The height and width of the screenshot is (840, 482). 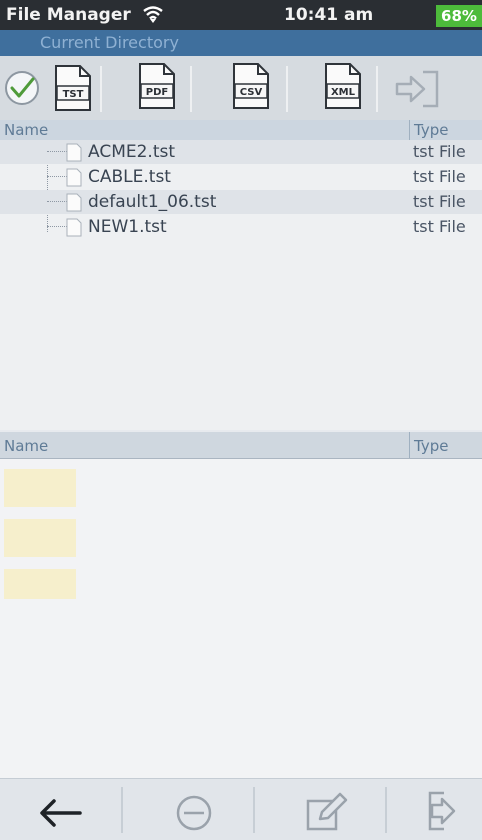 I want to click on remove-icon, so click(x=194, y=813).